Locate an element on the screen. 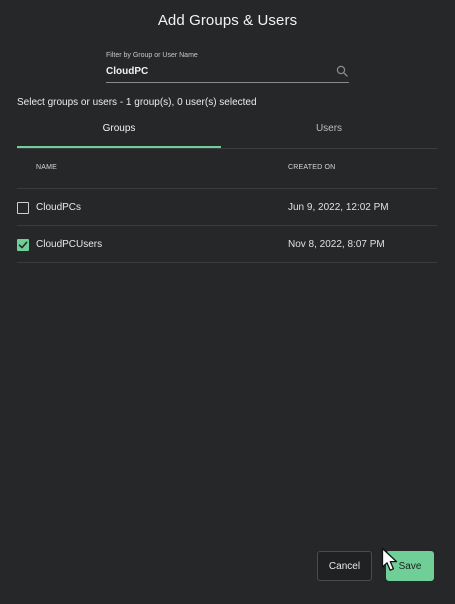  table-header: NAME CREATED ON is located at coordinates (227, 170).